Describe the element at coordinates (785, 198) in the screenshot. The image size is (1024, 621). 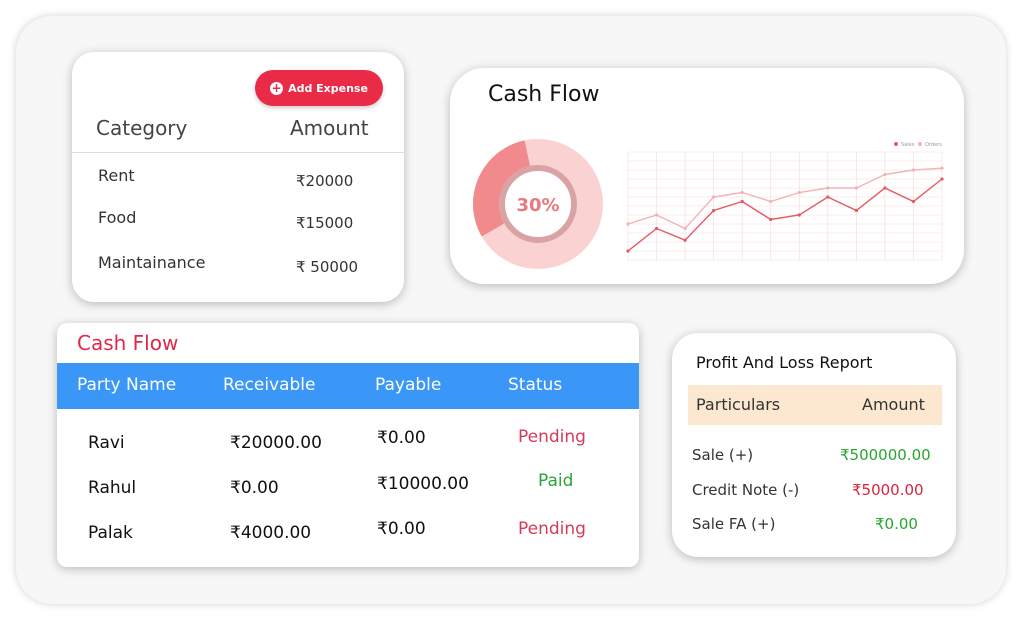
I see `series-line-orders` at that location.